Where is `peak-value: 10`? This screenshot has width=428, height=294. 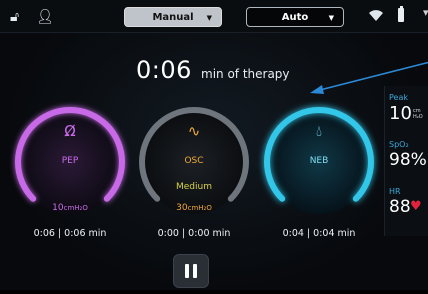
peak-value: 10 is located at coordinates (400, 113).